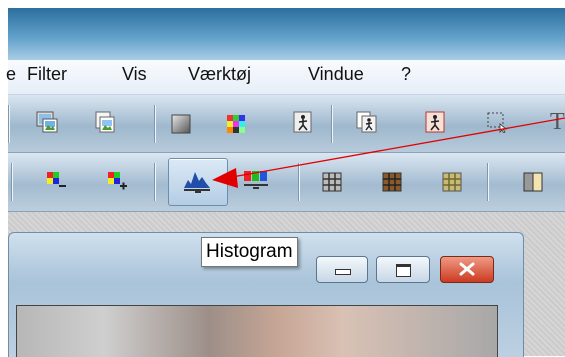 The width and height of the screenshot is (565, 357). Describe the element at coordinates (336, 74) in the screenshot. I see `menu-item-vindue: Vindue` at that location.